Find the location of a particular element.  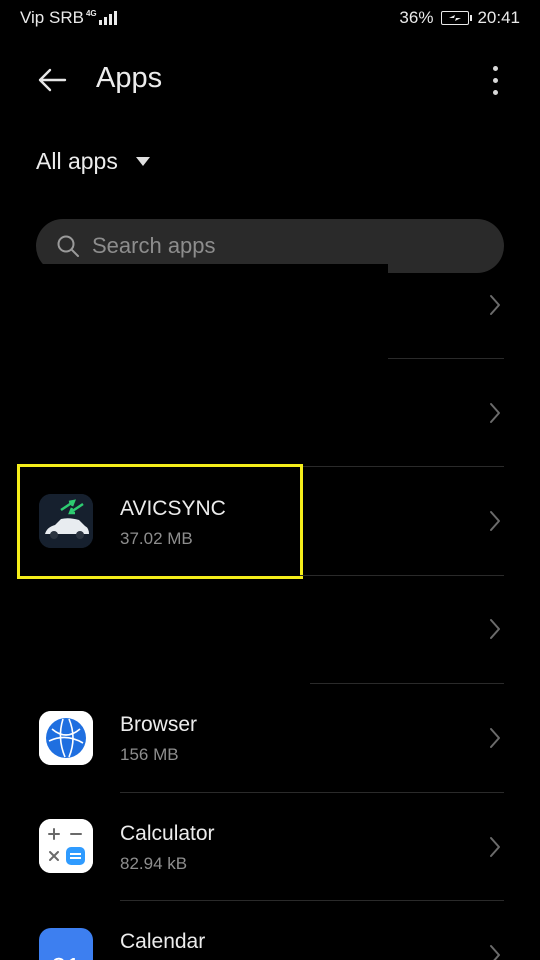

status-bar-right: 36% 20:41 is located at coordinates (459, 18).